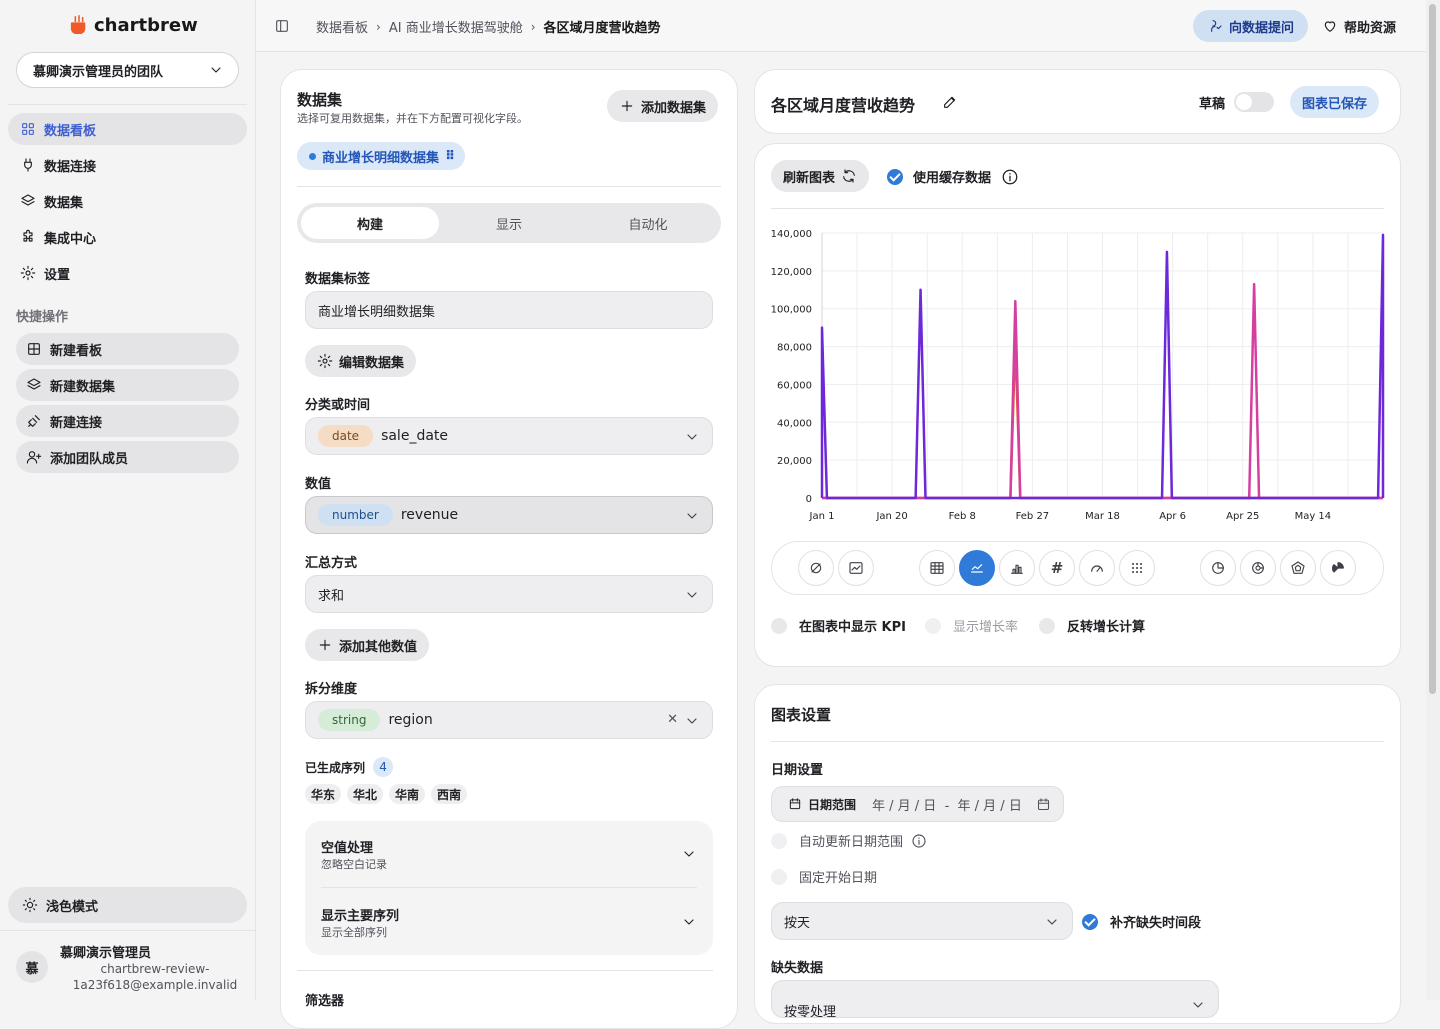  What do you see at coordinates (509, 720) in the screenshot?
I see `breakdown-select: string region ✕` at bounding box center [509, 720].